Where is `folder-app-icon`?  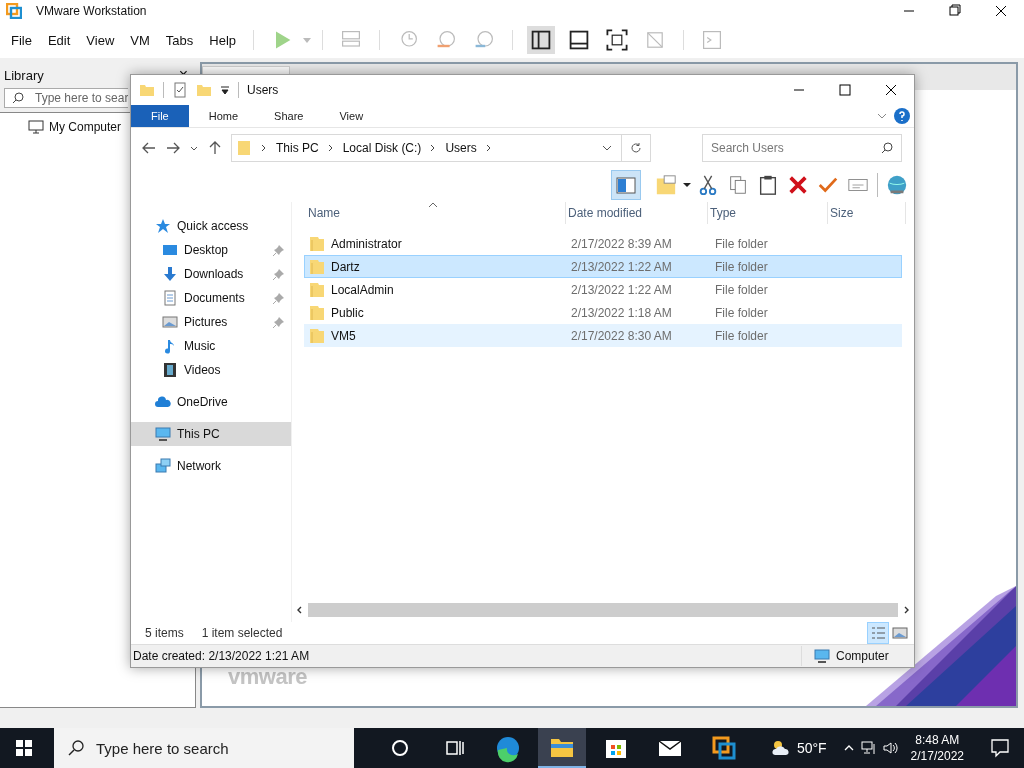
folder-app-icon is located at coordinates (562, 748).